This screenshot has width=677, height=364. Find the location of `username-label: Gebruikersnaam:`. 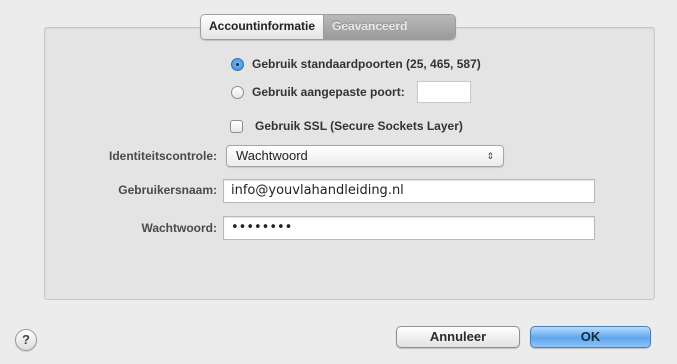

username-label: Gebruikersnaam: is located at coordinates (167, 190).